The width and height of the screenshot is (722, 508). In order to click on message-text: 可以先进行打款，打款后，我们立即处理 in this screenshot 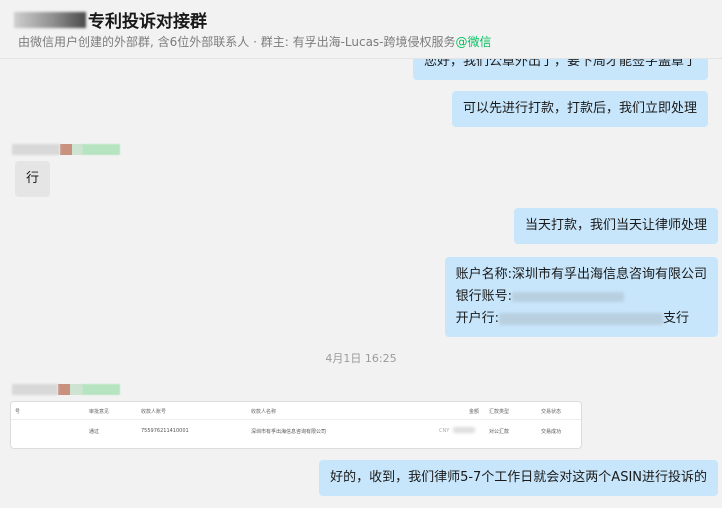, I will do `click(579, 108)`.